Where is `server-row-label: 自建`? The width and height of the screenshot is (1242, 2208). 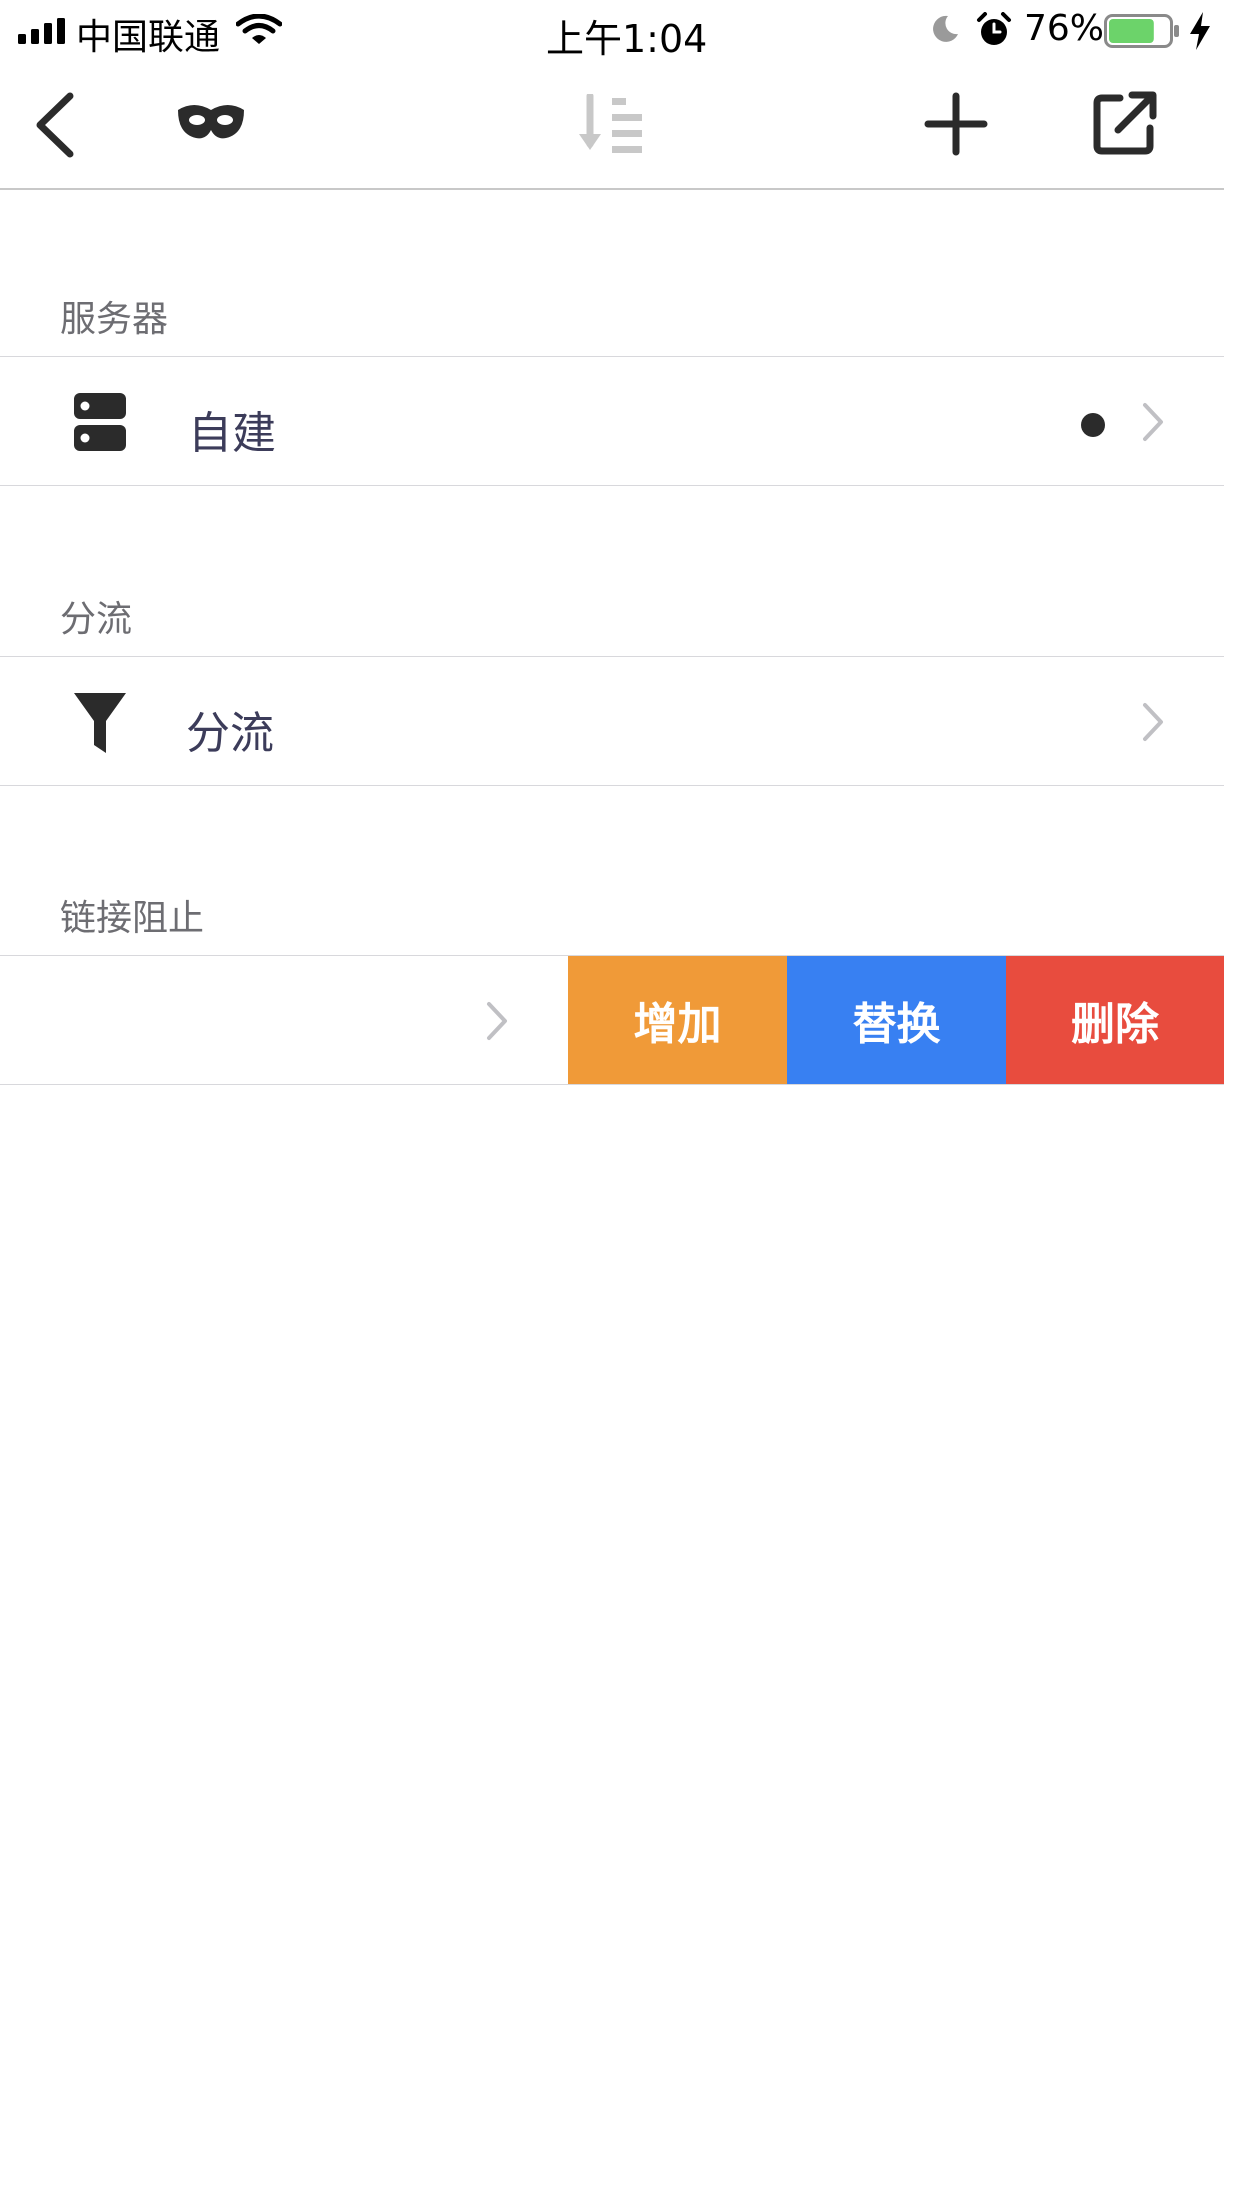
server-row-label: 自建 is located at coordinates (232, 433).